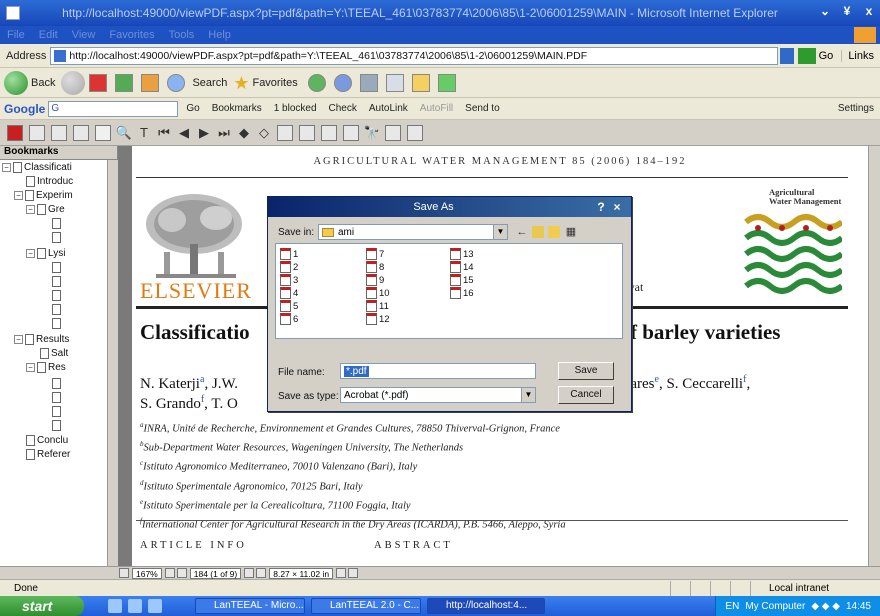 The width and height of the screenshot is (880, 616). What do you see at coordinates (261, 573) in the screenshot?
I see `last-page-icon` at bounding box center [261, 573].